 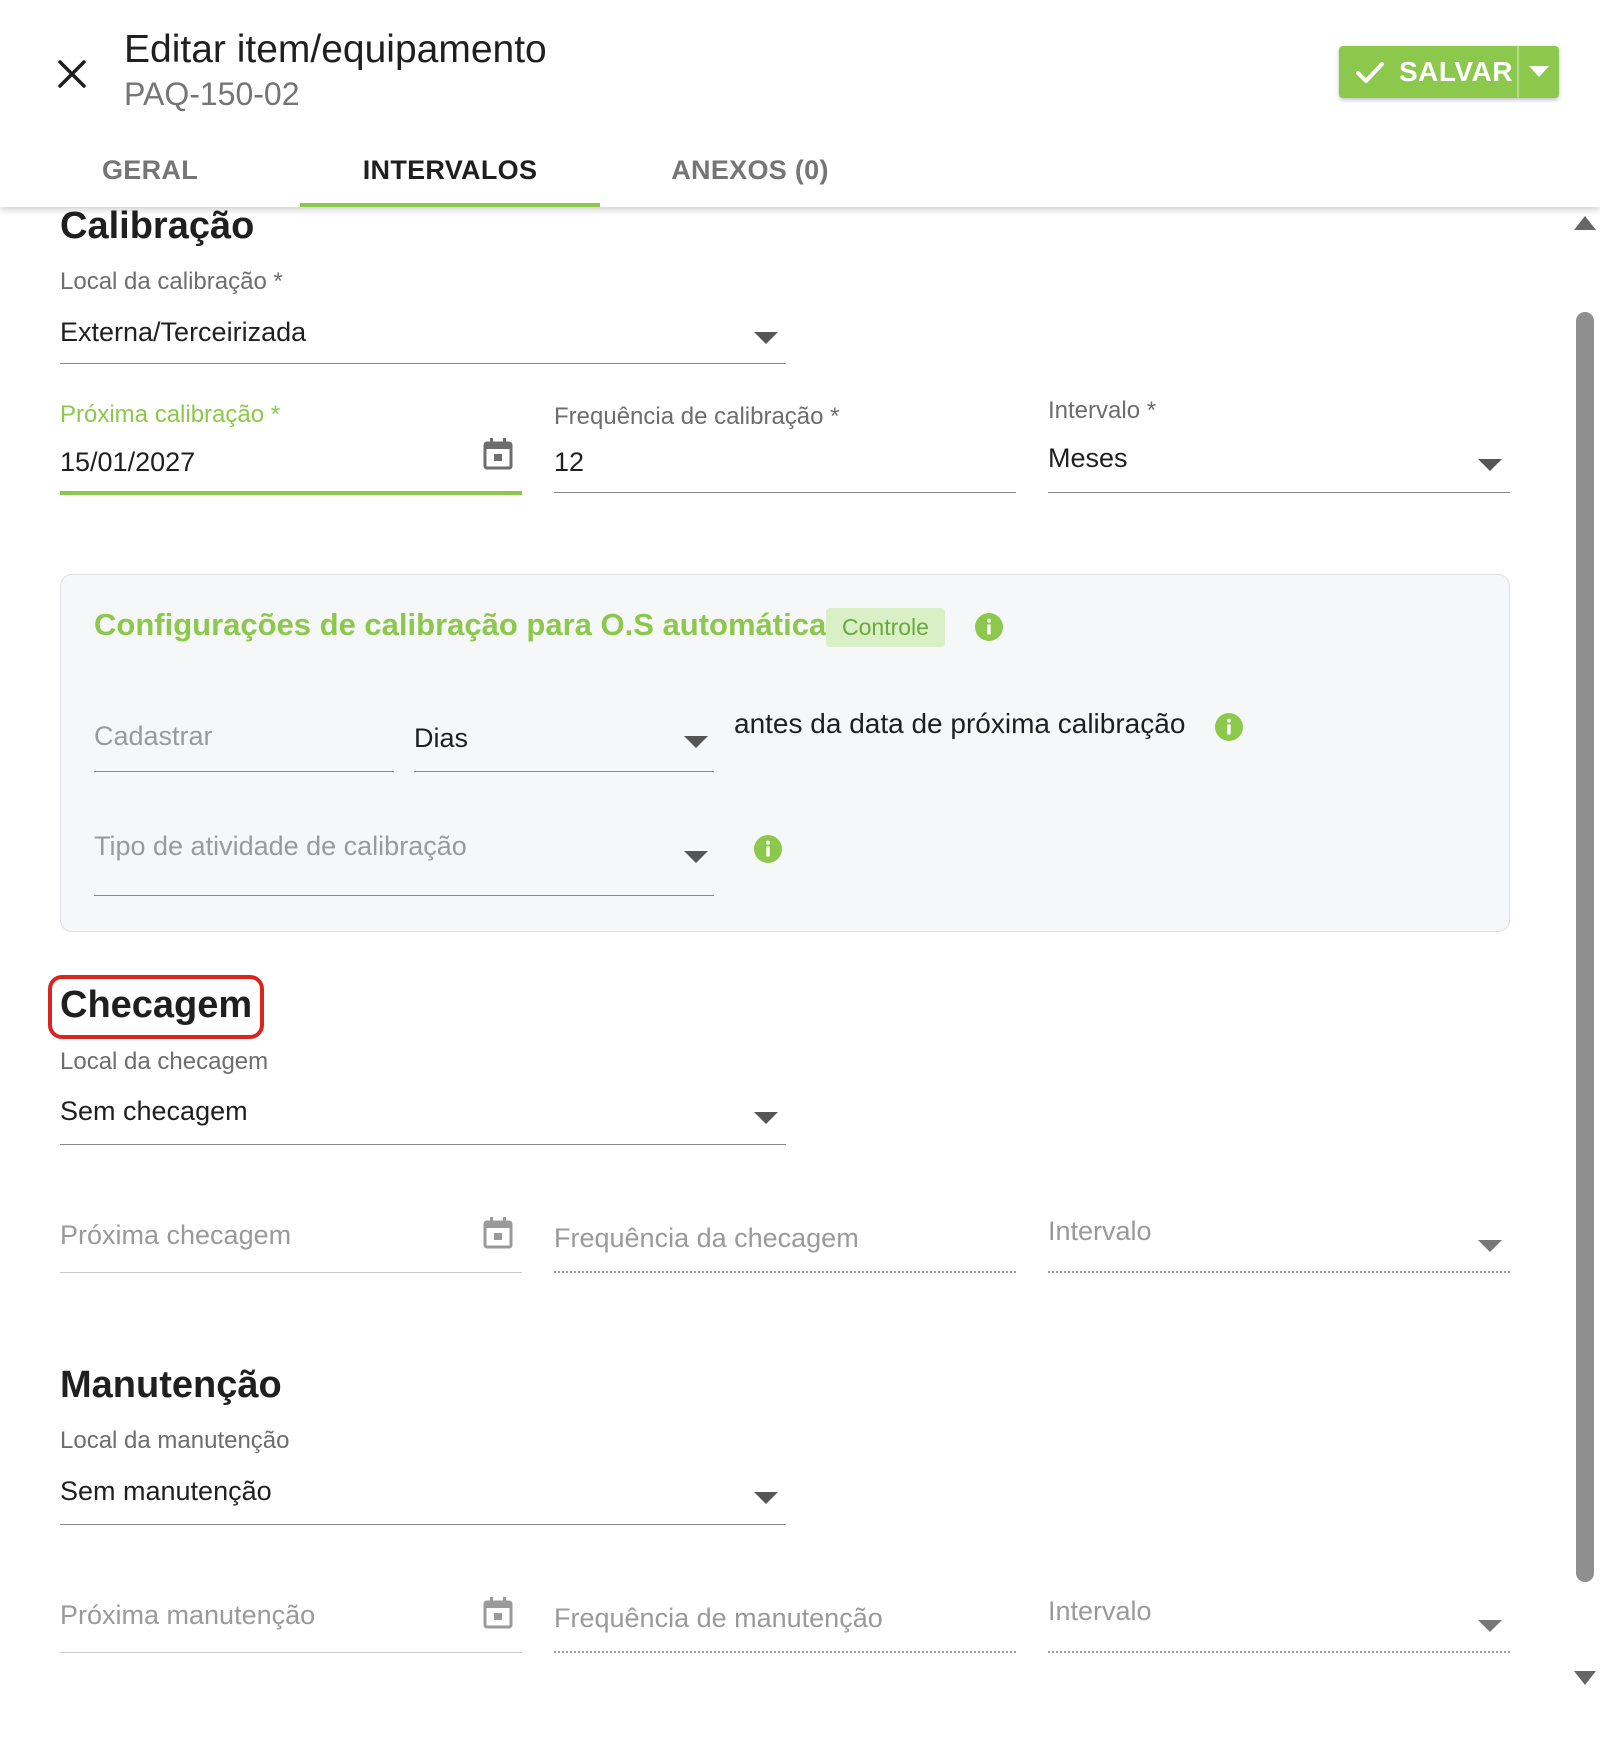 What do you see at coordinates (750, 170) in the screenshot?
I see `tab-anexos: ANEXOS (0)` at bounding box center [750, 170].